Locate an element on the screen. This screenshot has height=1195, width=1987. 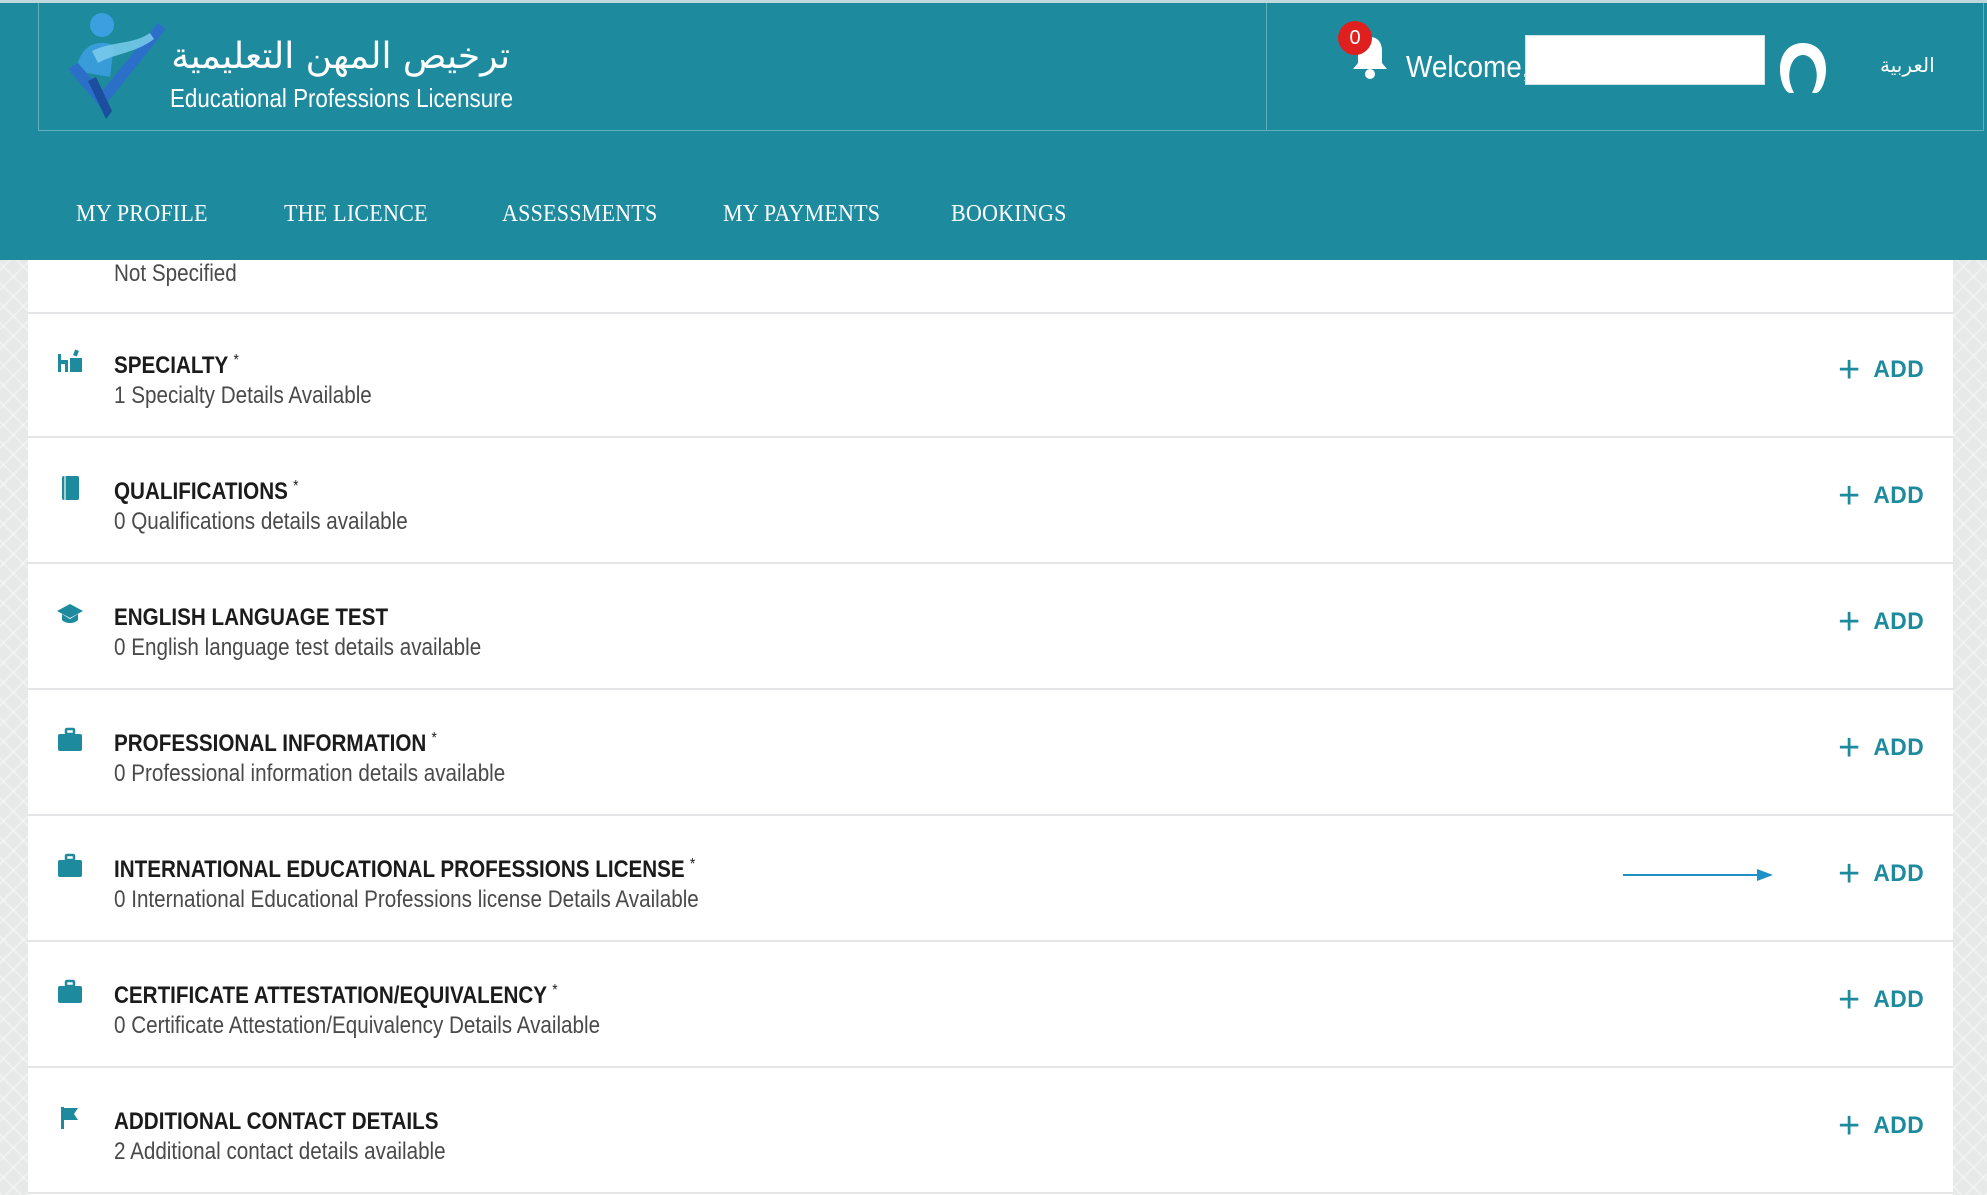
previous-section-remnant: Not Specified is located at coordinates (990, 287).